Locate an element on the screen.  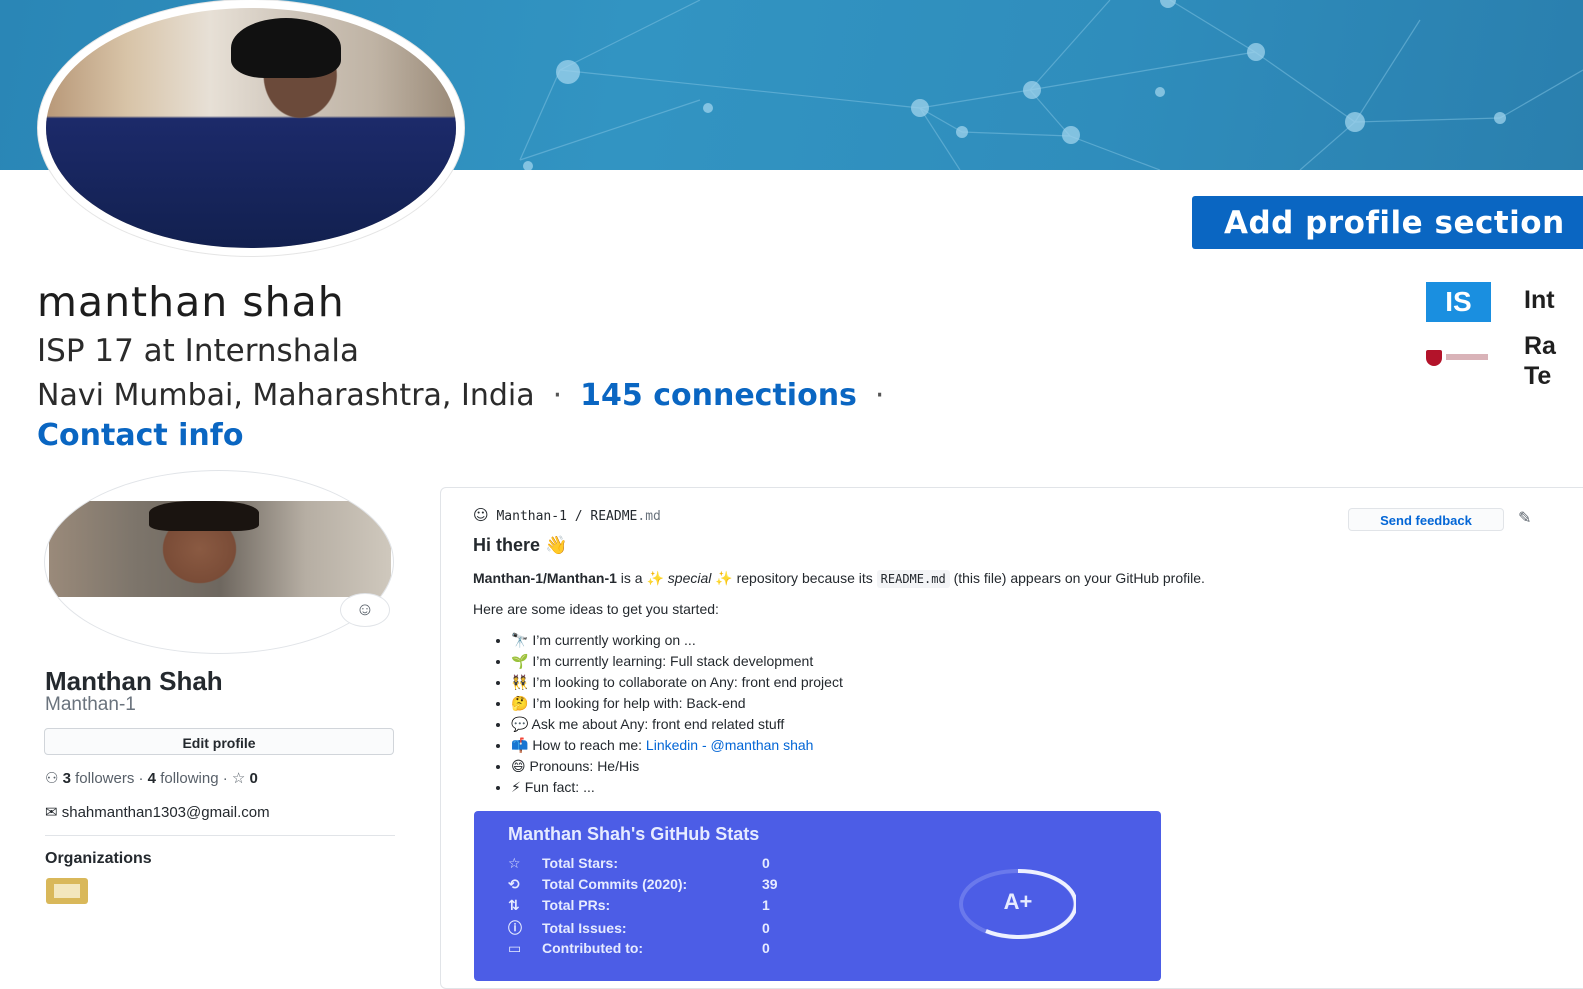
list-item: 🤔 I’m looking for help with: Back-end is located at coordinates (677, 703).